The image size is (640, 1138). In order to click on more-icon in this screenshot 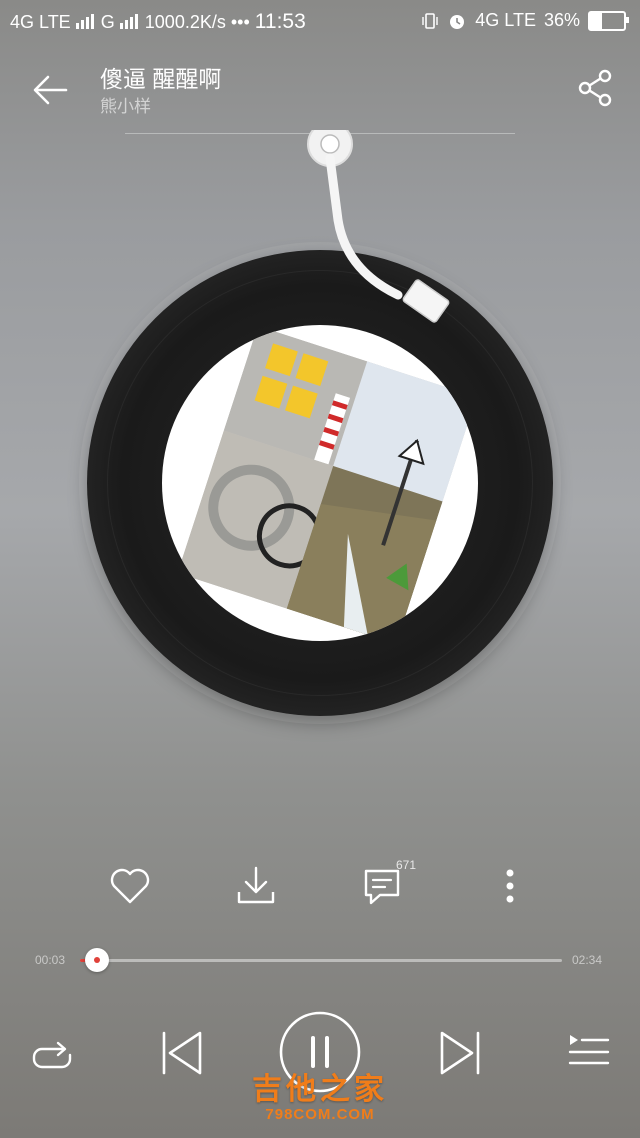, I will do `click(510, 886)`.